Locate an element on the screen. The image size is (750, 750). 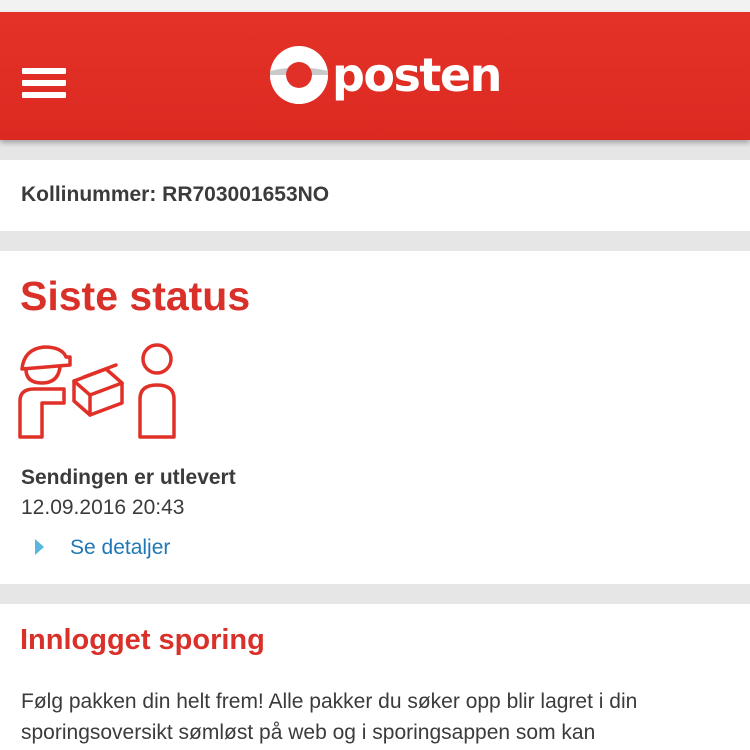
hamburger-menu-icon is located at coordinates (44, 83).